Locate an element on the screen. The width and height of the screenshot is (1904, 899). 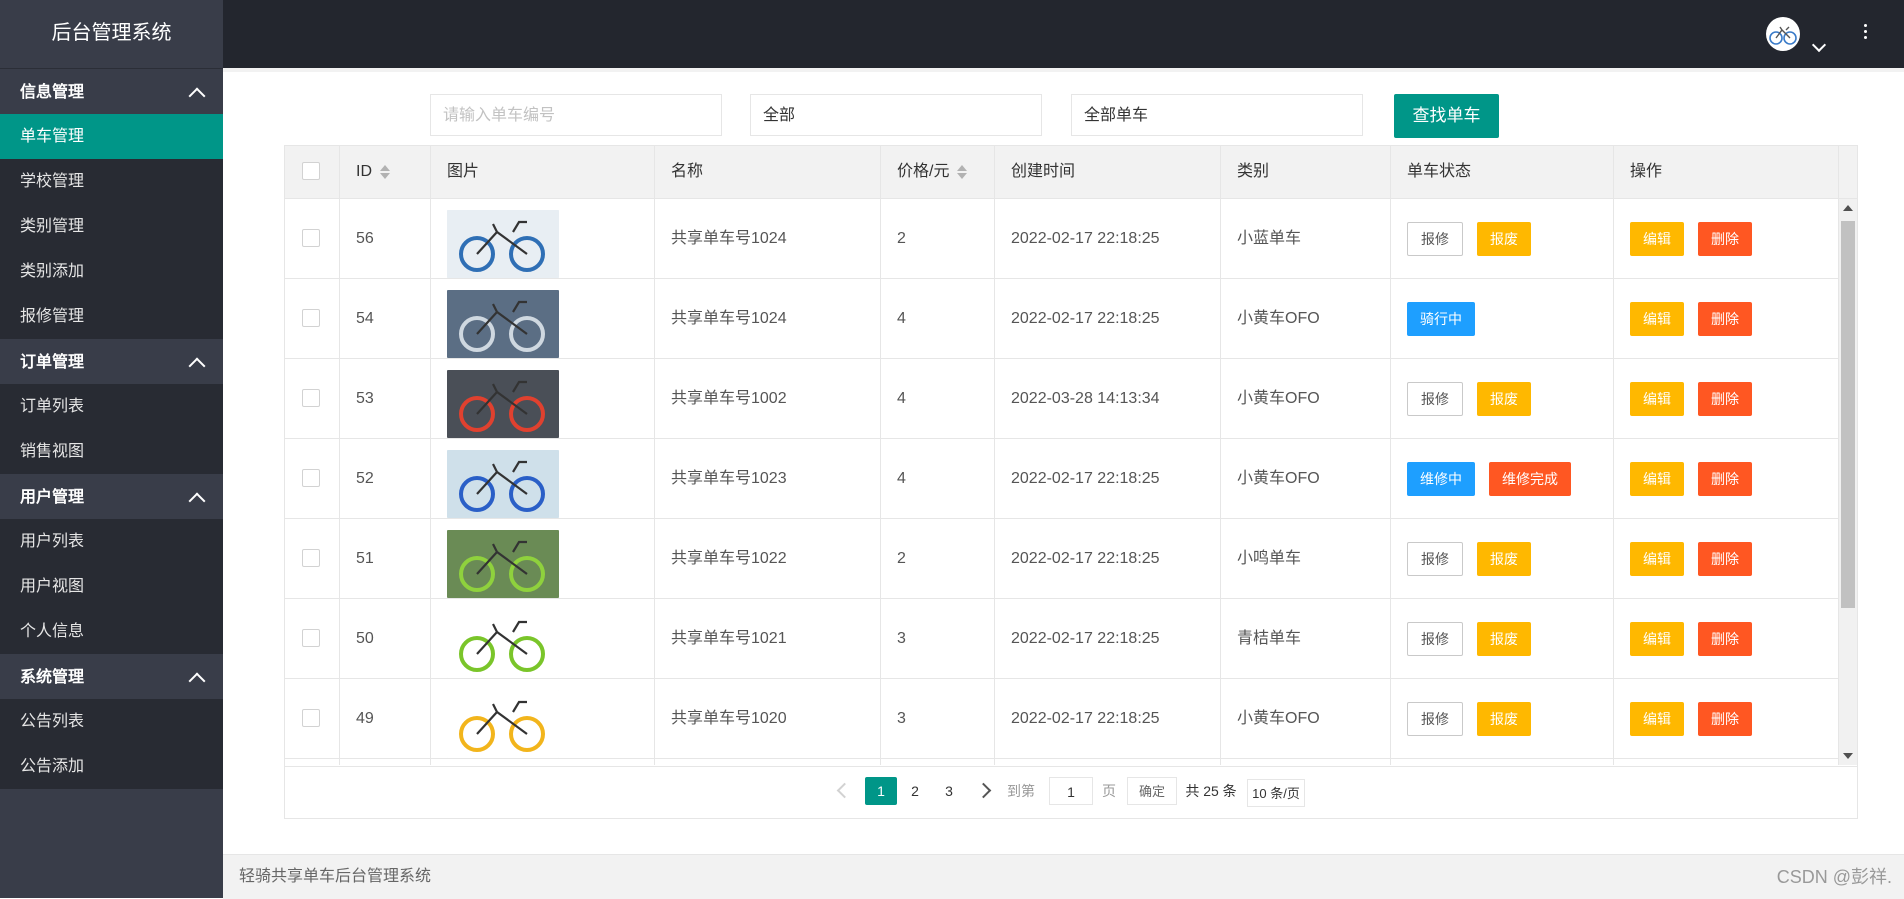
goto-confirm-button: 确定 is located at coordinates (1152, 791).